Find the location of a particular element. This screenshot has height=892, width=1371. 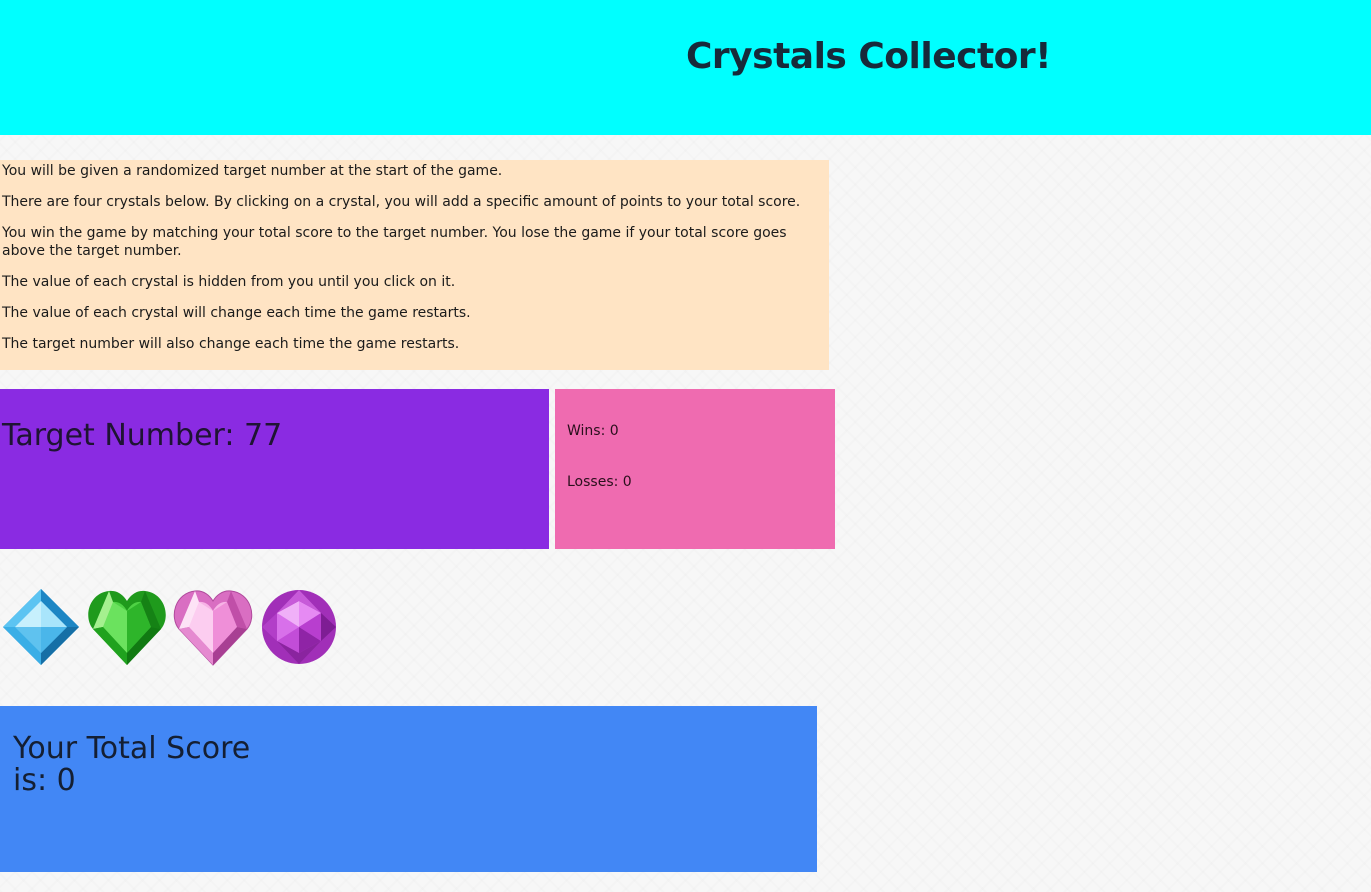

target-number-panel is located at coordinates (274, 469).